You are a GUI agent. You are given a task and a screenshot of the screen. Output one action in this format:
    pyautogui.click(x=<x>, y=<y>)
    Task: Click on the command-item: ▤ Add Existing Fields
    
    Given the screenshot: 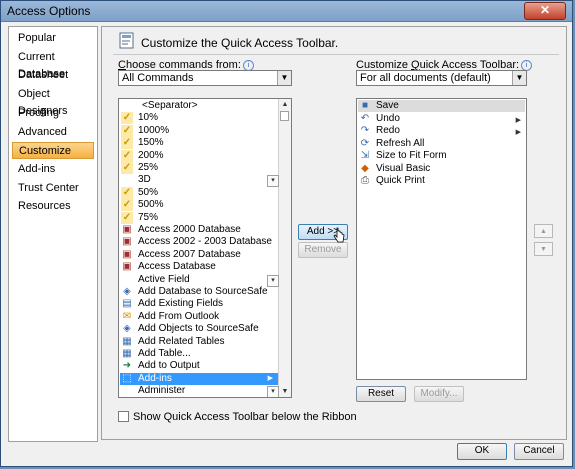 What is the action you would take?
    pyautogui.click(x=199, y=304)
    